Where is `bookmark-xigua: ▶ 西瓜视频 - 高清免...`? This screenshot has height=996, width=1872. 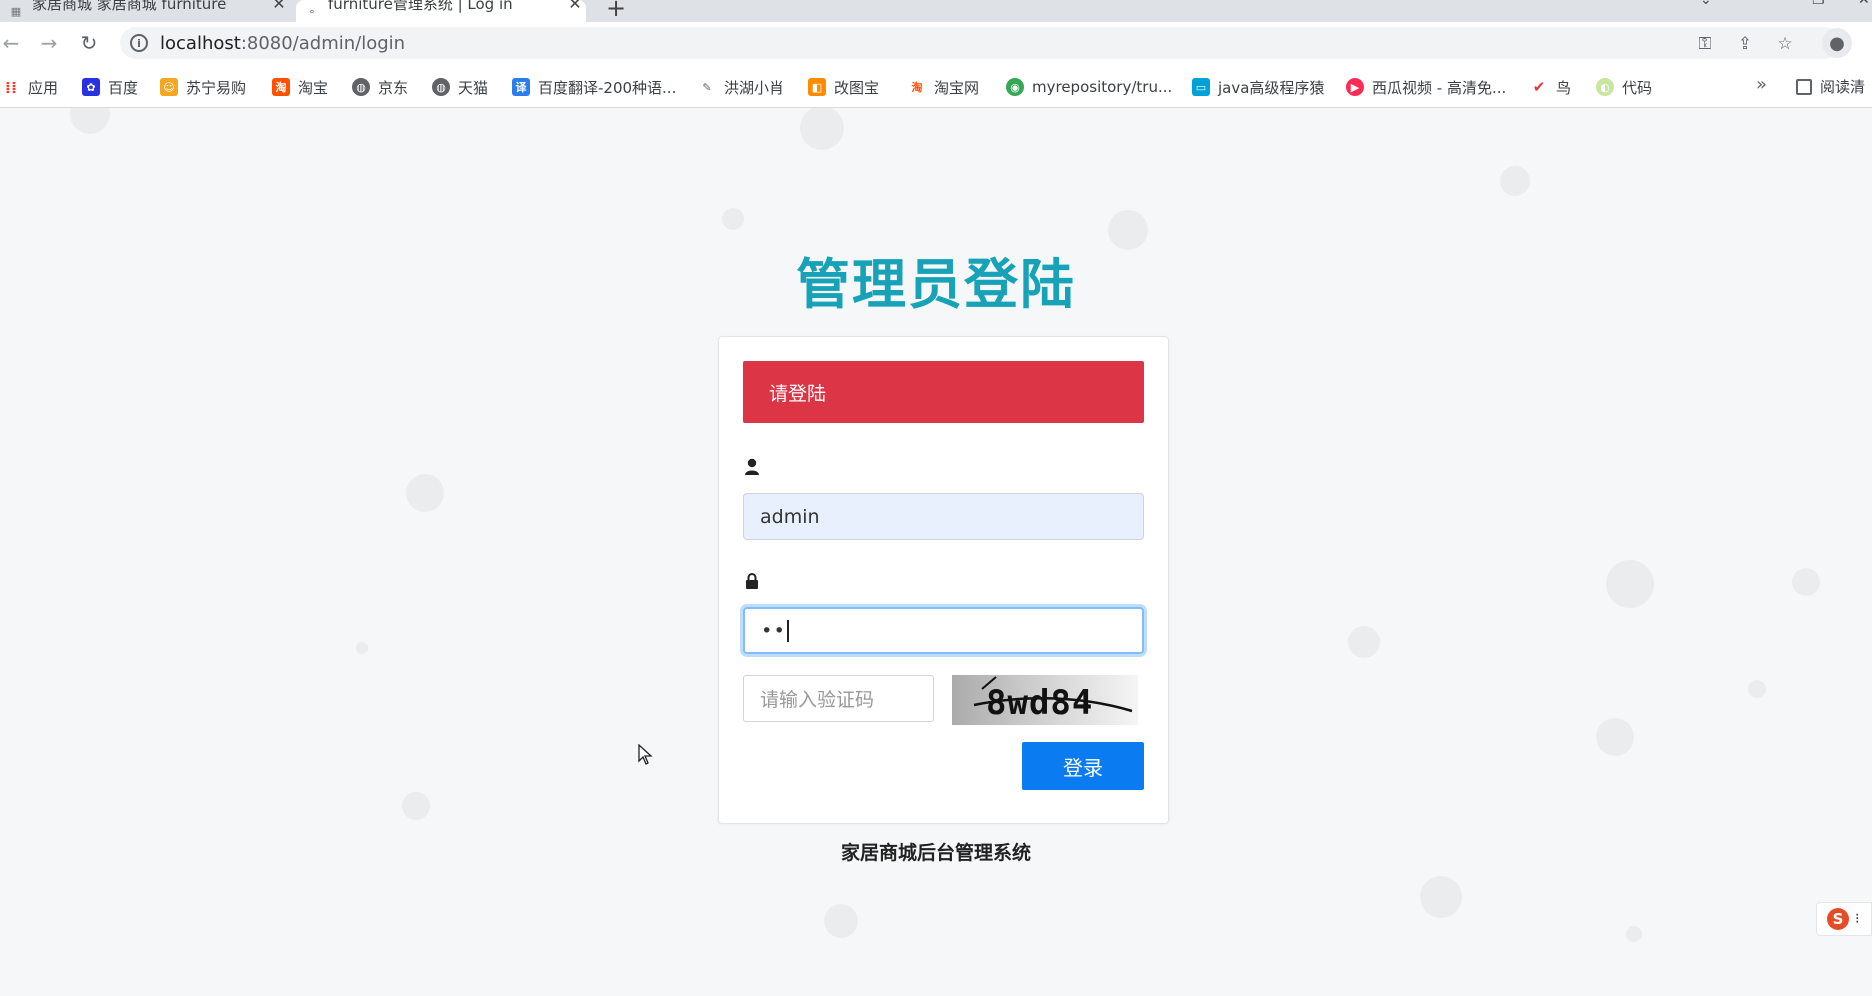
bookmark-xigua: ▶ 西瓜视频 - 高清免... is located at coordinates (1426, 87).